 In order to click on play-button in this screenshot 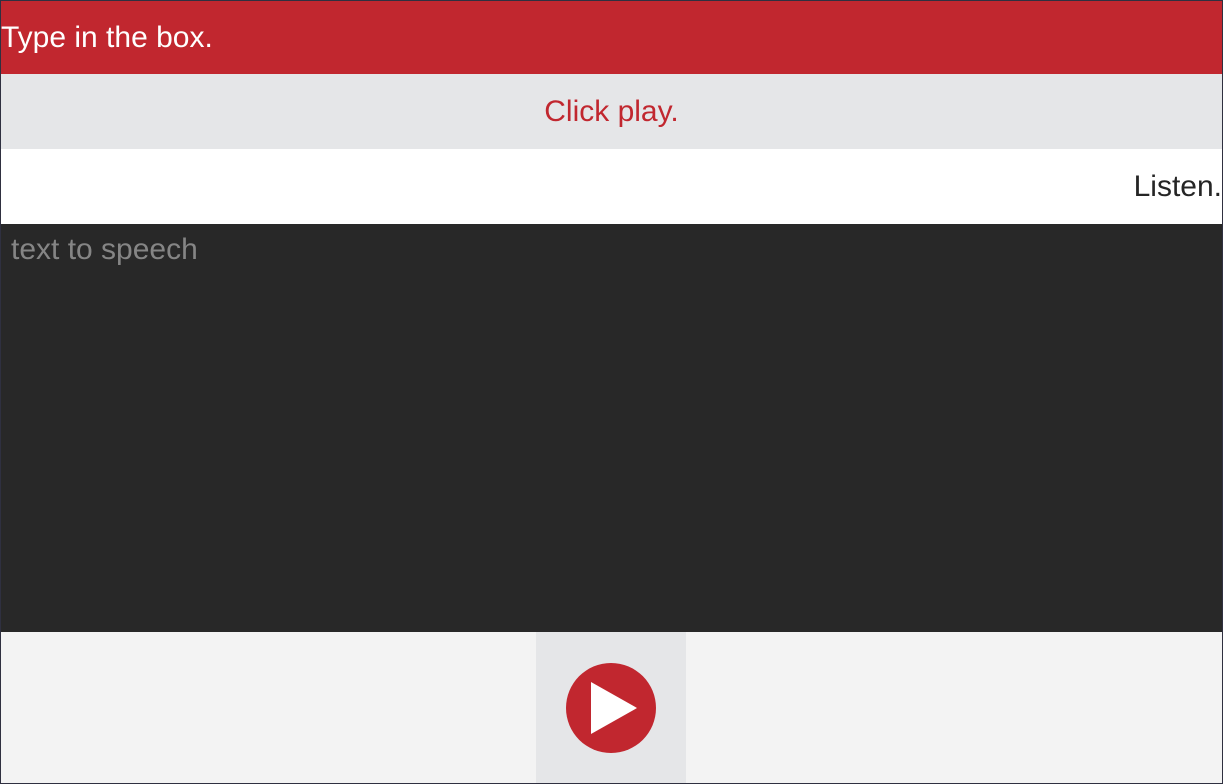, I will do `click(611, 707)`.